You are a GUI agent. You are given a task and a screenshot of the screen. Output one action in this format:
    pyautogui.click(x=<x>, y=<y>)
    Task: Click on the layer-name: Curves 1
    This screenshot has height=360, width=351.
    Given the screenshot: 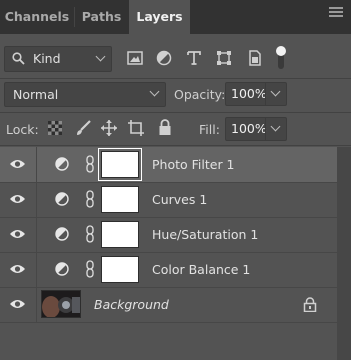 What is the action you would take?
    pyautogui.click(x=180, y=199)
    